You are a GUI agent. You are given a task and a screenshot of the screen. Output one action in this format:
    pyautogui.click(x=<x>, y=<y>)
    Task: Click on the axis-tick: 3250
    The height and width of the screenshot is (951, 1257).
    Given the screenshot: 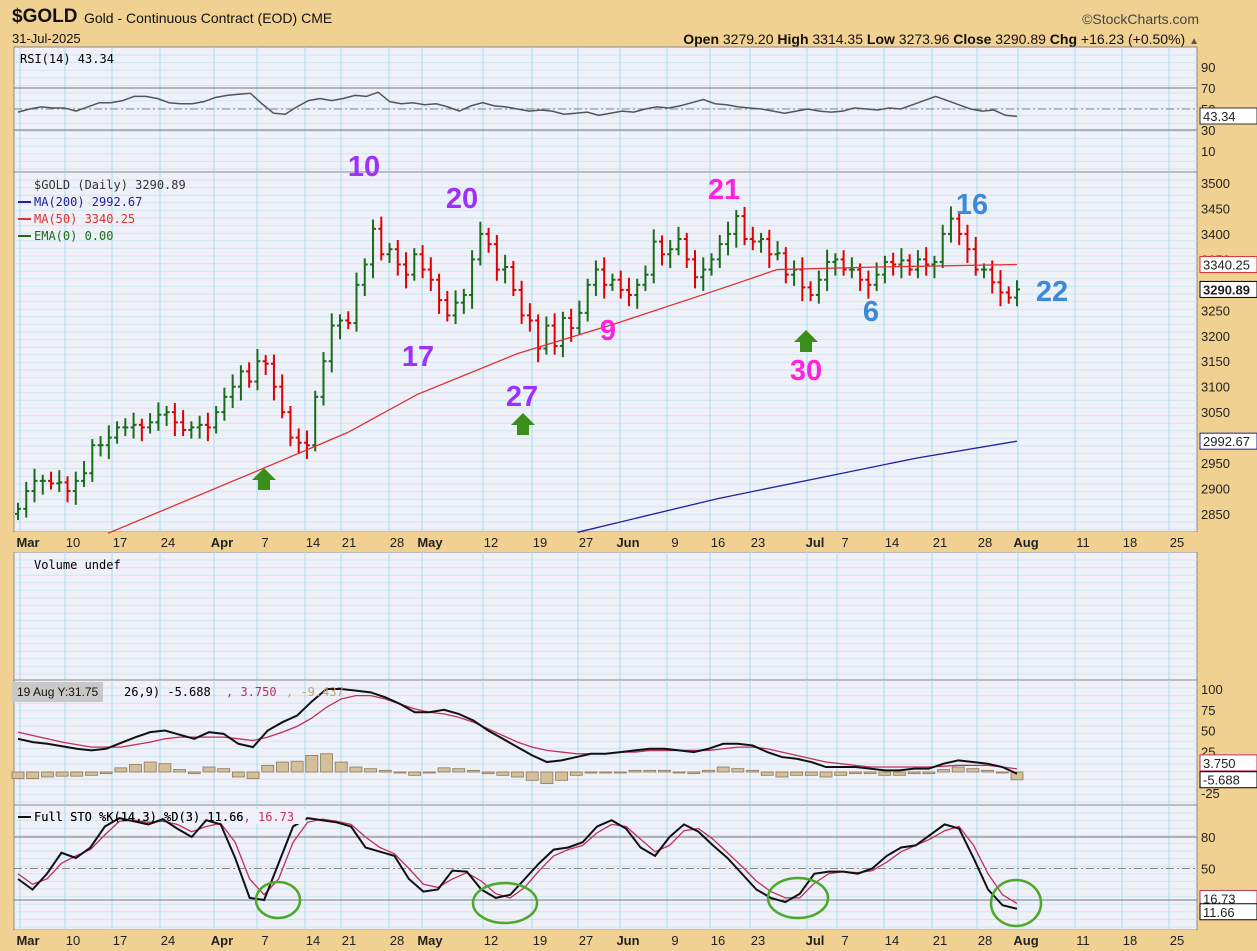 What is the action you would take?
    pyautogui.click(x=1215, y=310)
    